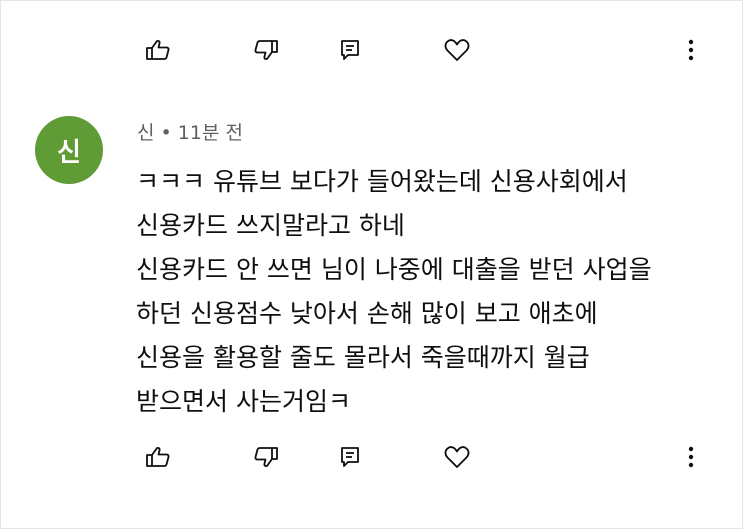  What do you see at coordinates (363, 357) in the screenshot?
I see `comment-line: 신용을 활용할 줄도 몰라서 죽을때까지 월급` at bounding box center [363, 357].